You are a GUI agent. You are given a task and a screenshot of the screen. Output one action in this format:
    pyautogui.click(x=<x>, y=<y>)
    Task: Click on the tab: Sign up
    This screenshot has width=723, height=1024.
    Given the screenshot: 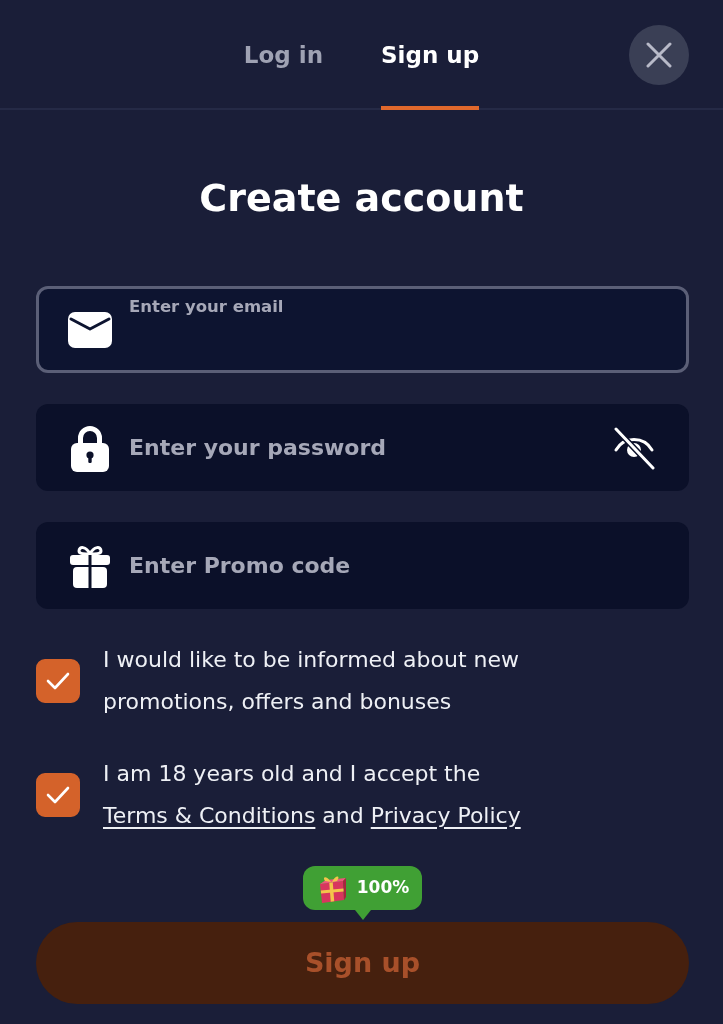 What is the action you would take?
    pyautogui.click(x=430, y=55)
    